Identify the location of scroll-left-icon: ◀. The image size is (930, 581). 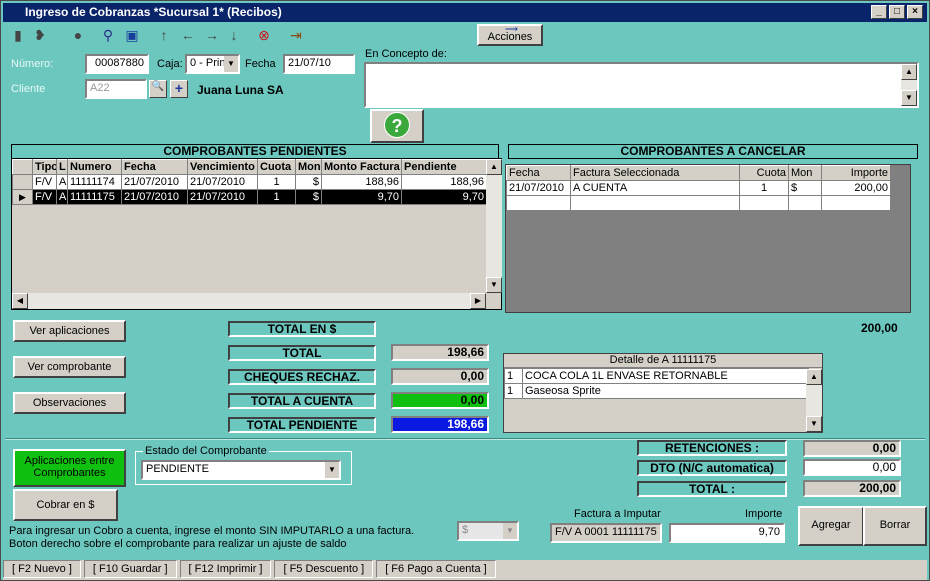
(20, 301).